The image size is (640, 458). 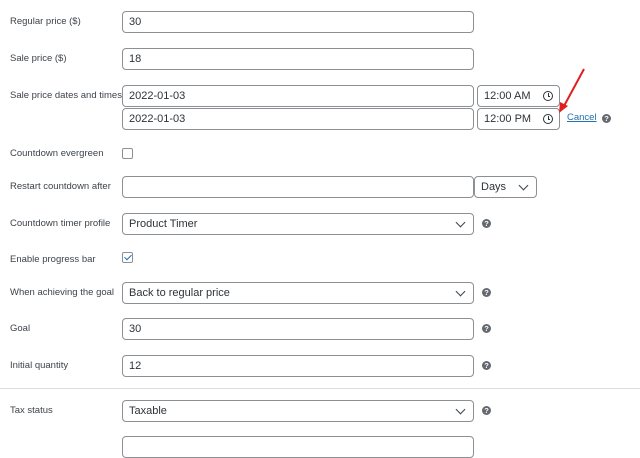 I want to click on timer-profile-label: Countdown timer profile, so click(x=60, y=223).